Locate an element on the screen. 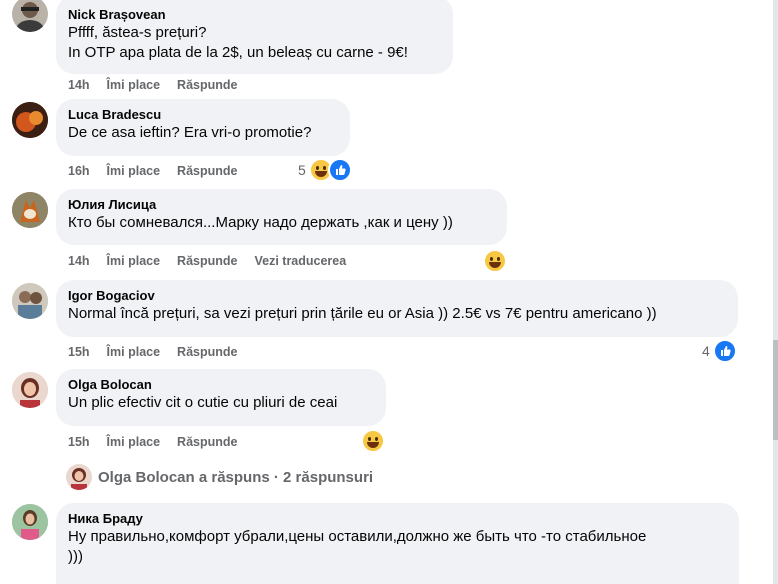  comment-text: De ce asa ieftin? Era vri-o promotie? is located at coordinates (190, 132).